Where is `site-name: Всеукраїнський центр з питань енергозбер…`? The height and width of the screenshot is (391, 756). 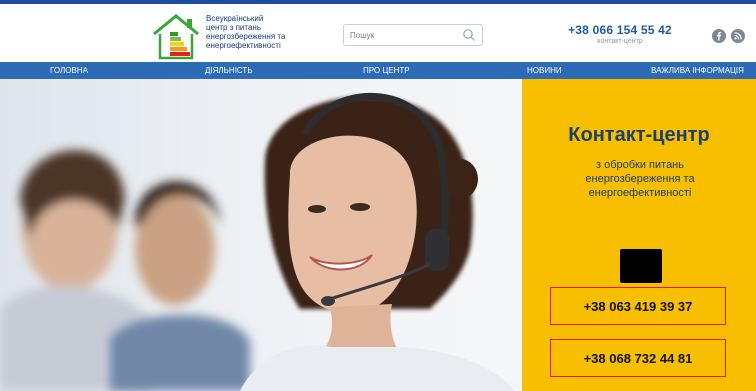
site-name: Всеукраїнський центр з питань енергозбер… is located at coordinates (271, 32).